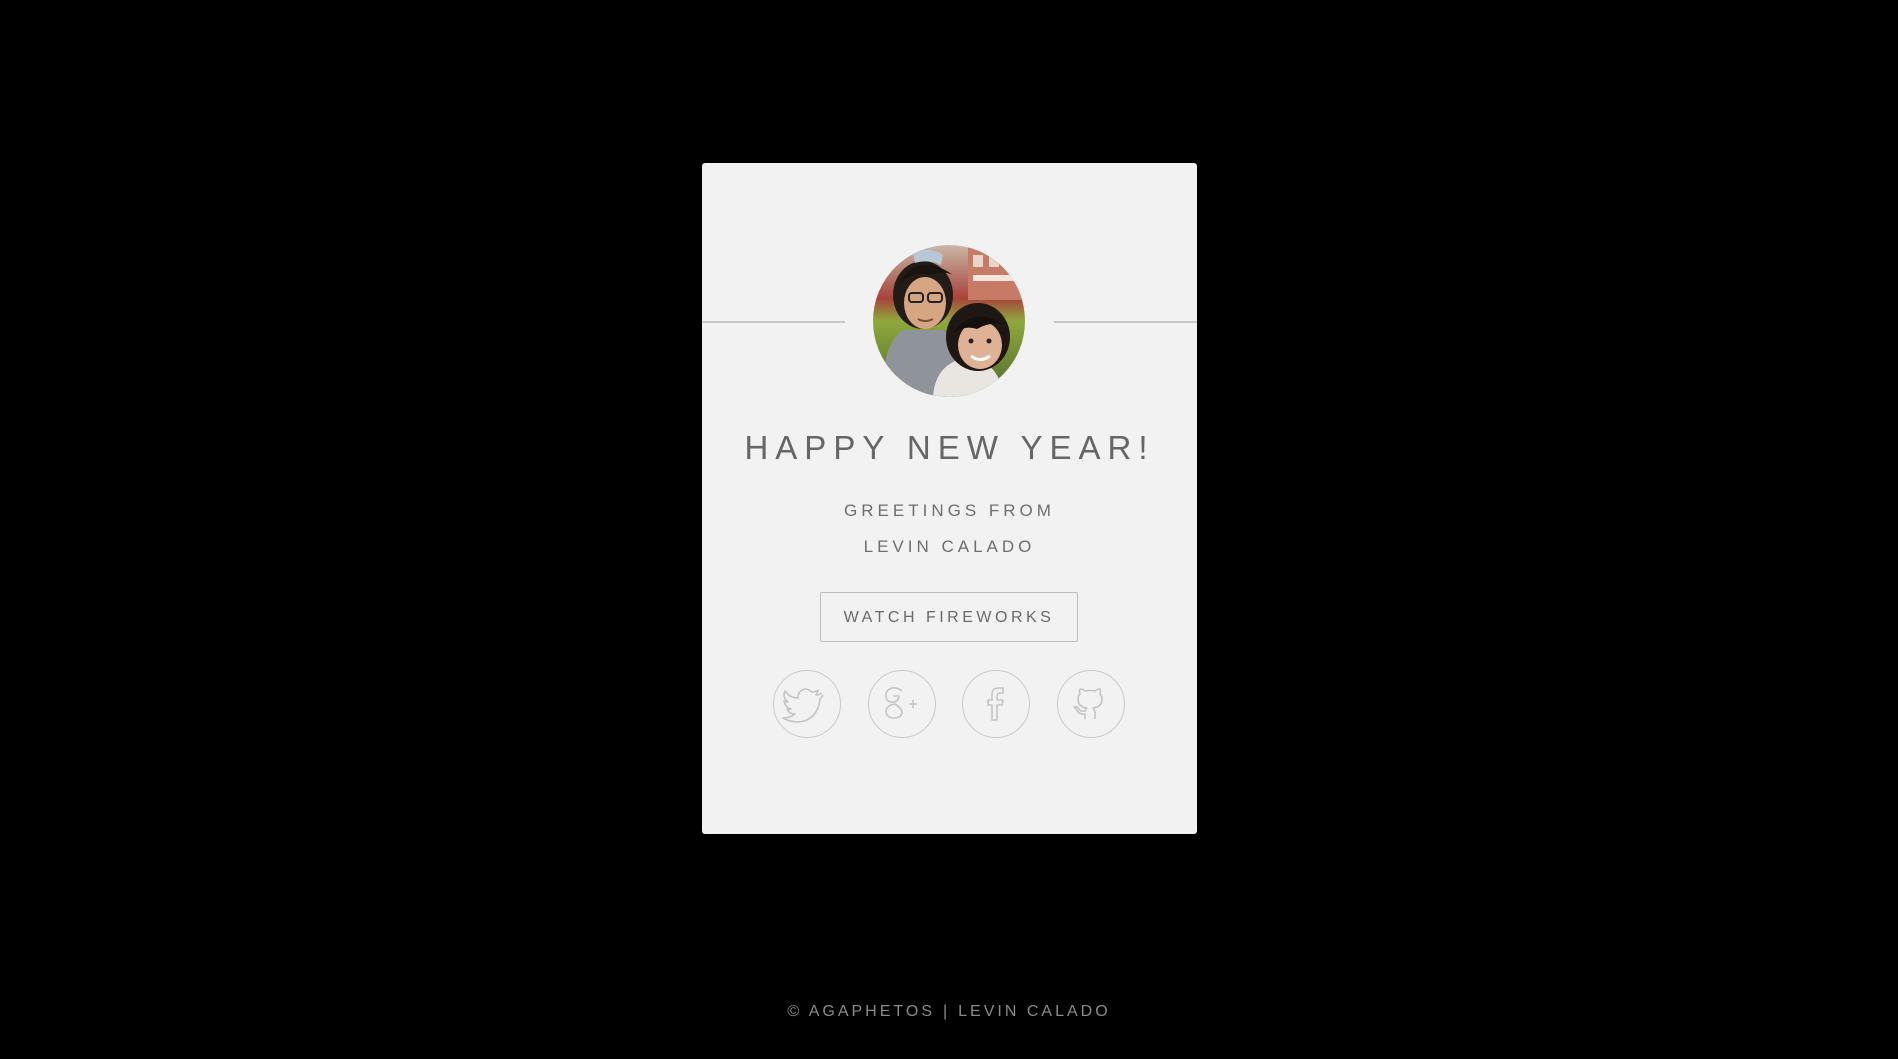 Image resolution: width=1898 pixels, height=1059 pixels. I want to click on google-plus-link, so click(902, 704).